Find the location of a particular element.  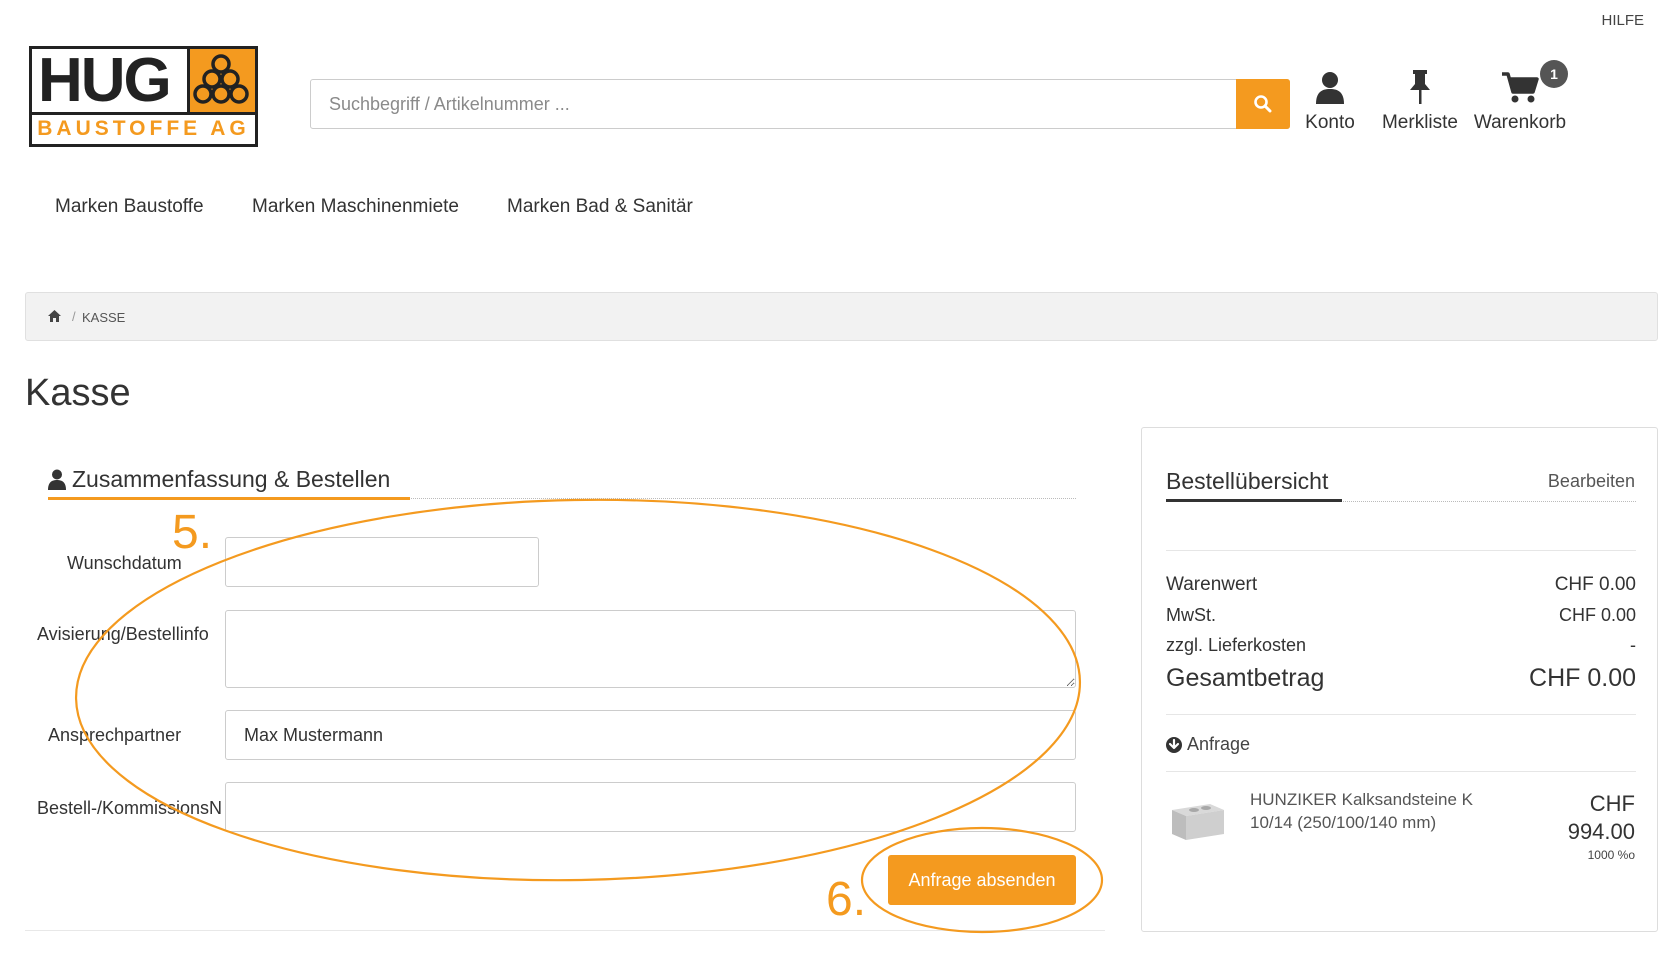

account-button: Konto is located at coordinates (1330, 102).